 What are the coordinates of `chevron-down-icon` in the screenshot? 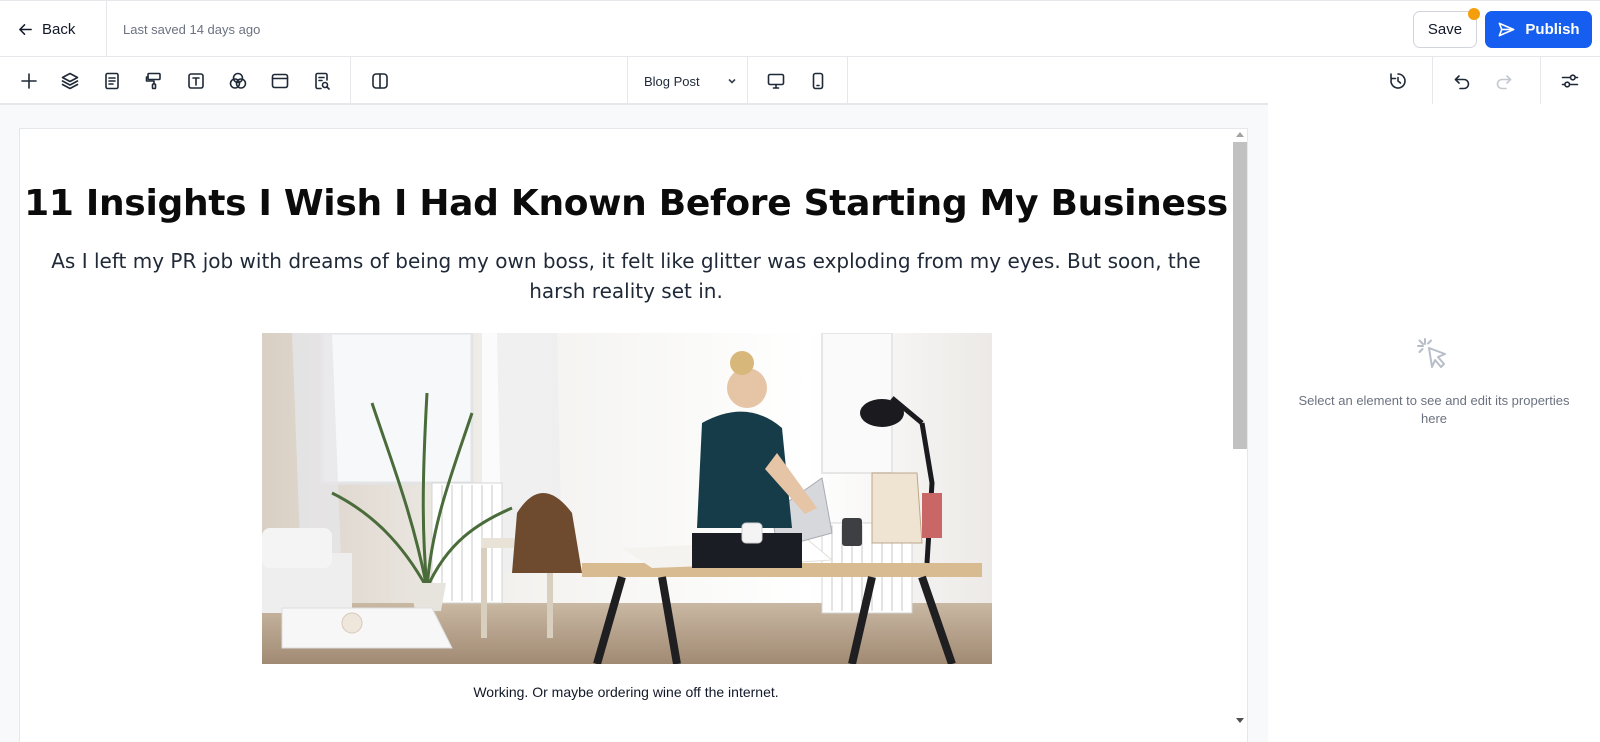 It's located at (732, 81).